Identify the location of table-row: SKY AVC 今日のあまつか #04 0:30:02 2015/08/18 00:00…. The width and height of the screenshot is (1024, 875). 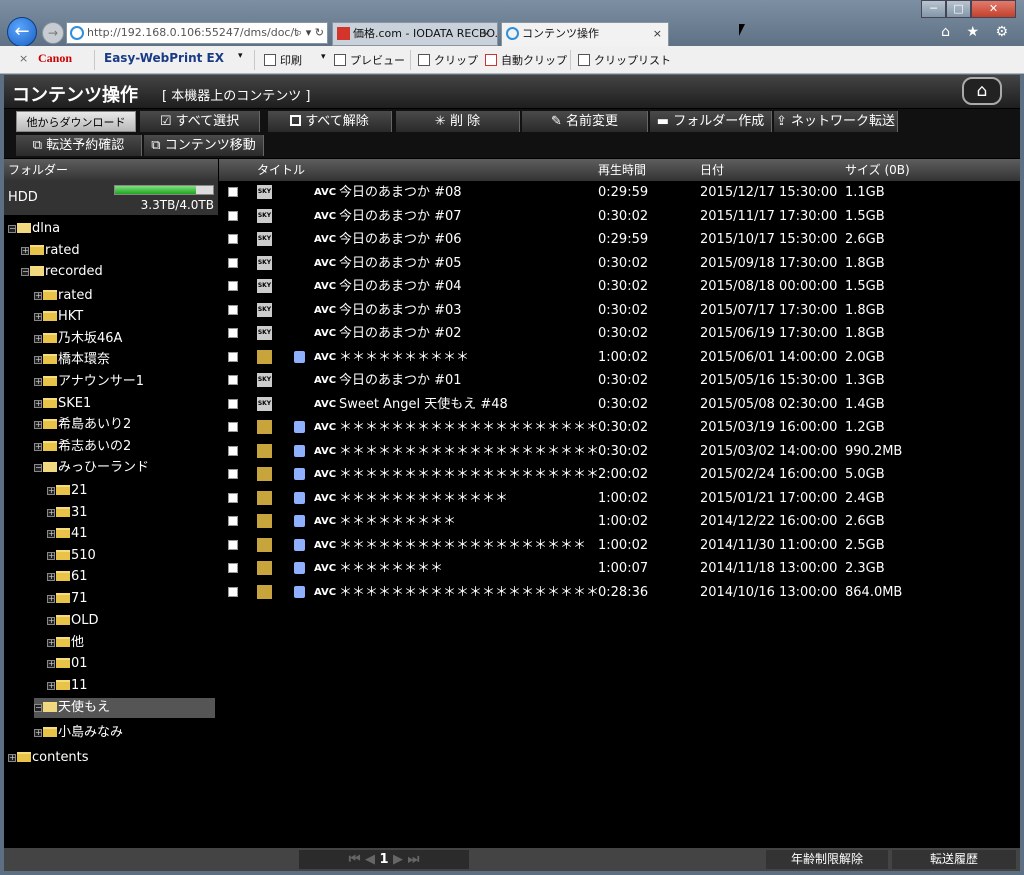
(619, 286).